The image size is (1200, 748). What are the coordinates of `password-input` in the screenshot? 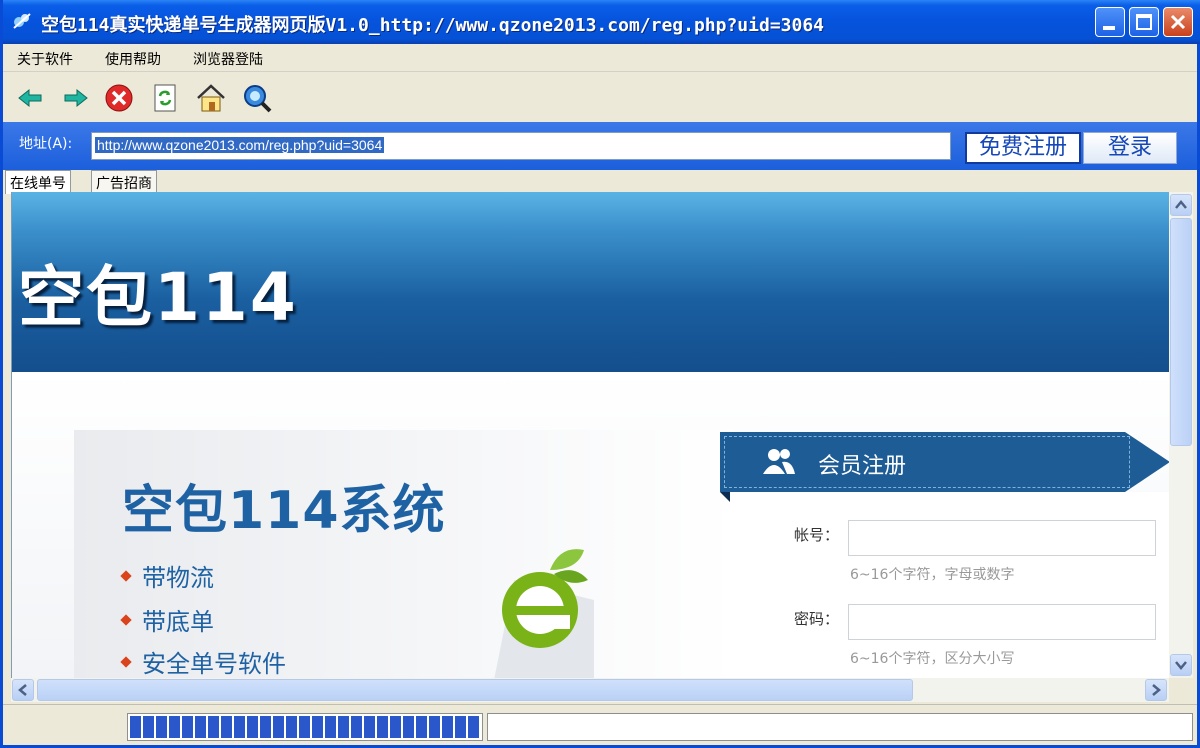 It's located at (1002, 622).